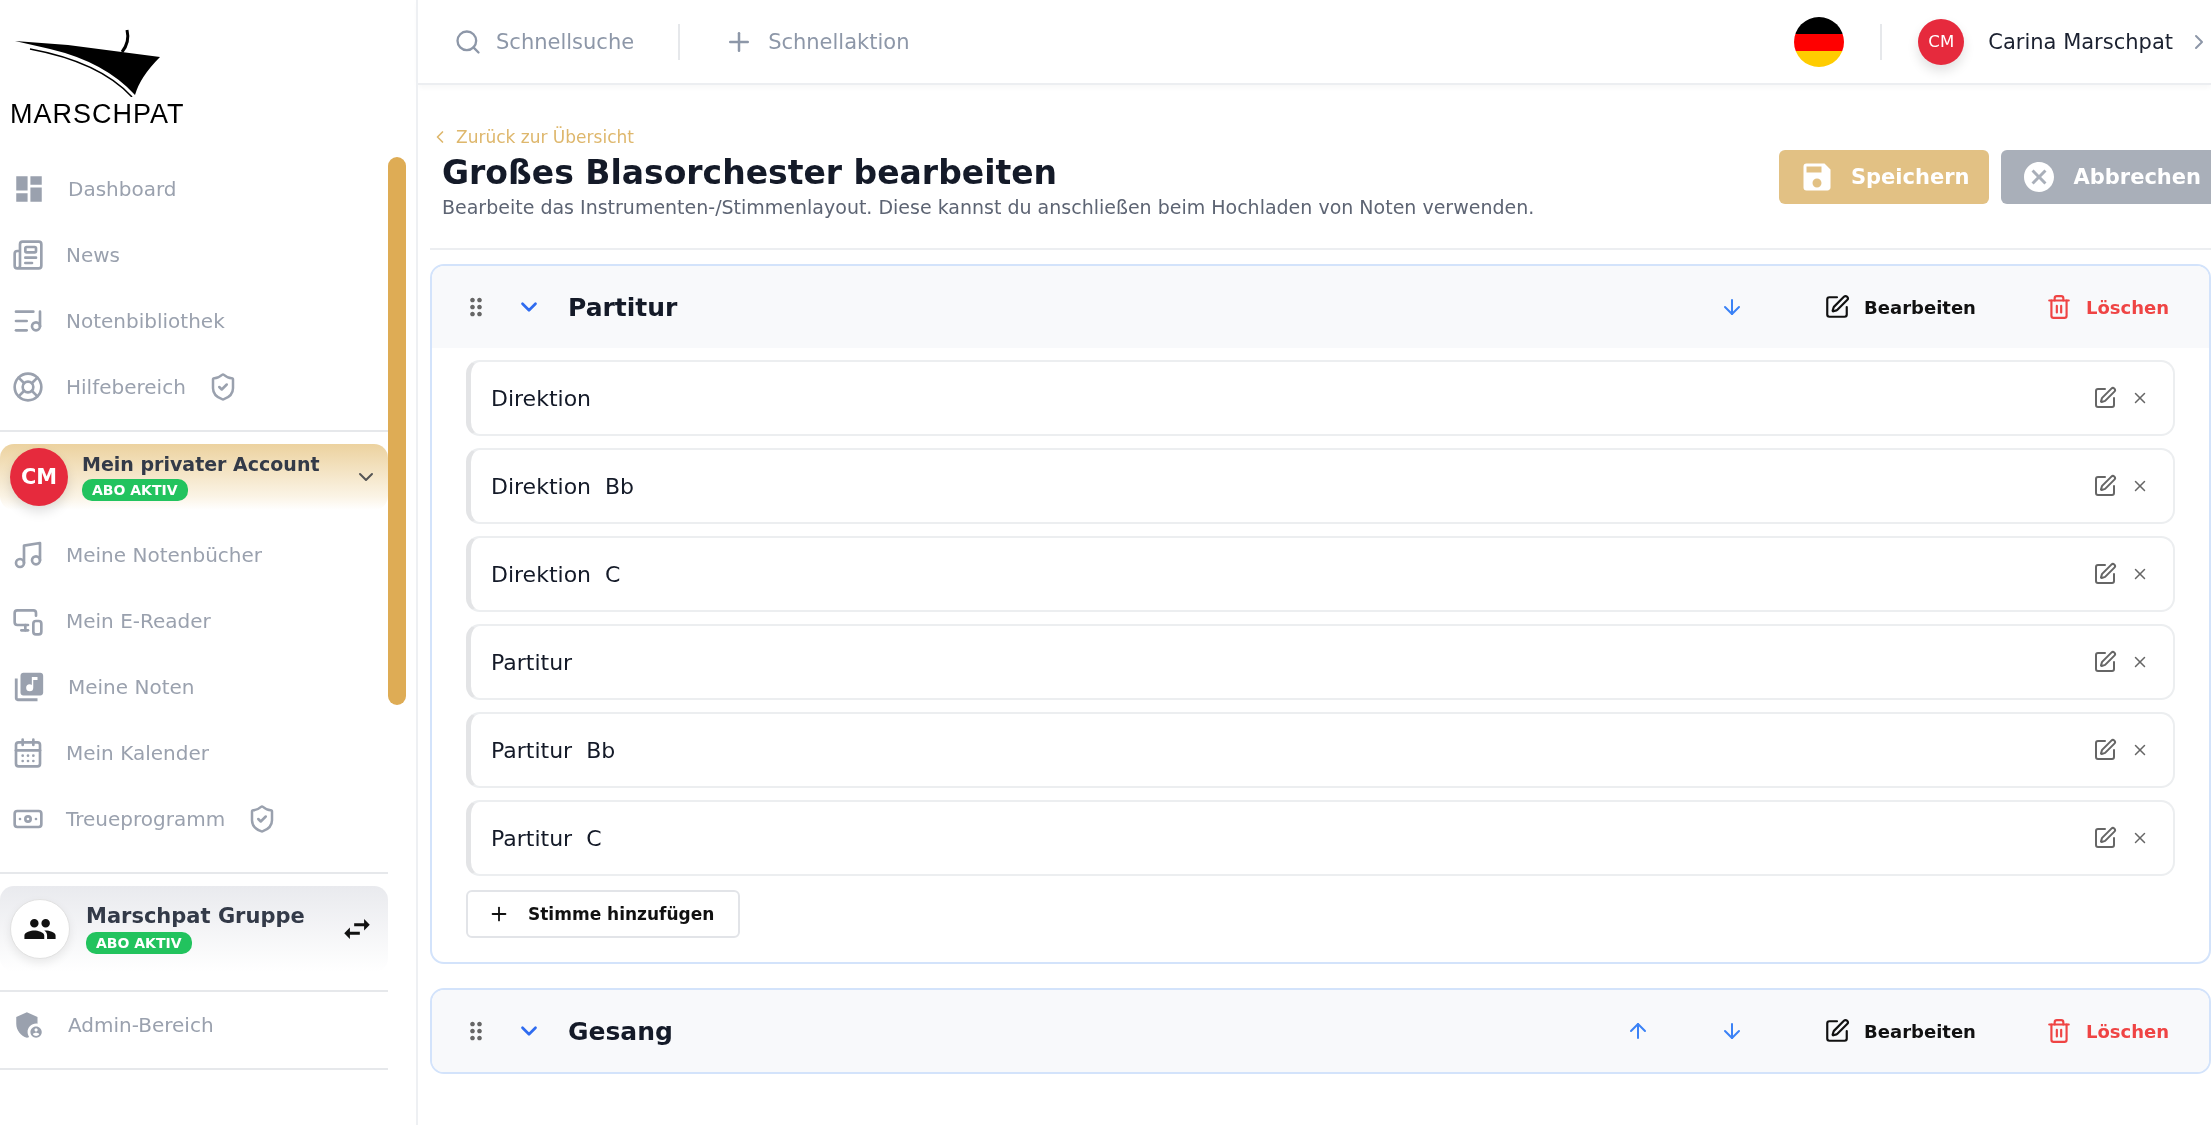 The image size is (2211, 1125). Describe the element at coordinates (39, 477) in the screenshot. I see `account-avatar: CM` at that location.